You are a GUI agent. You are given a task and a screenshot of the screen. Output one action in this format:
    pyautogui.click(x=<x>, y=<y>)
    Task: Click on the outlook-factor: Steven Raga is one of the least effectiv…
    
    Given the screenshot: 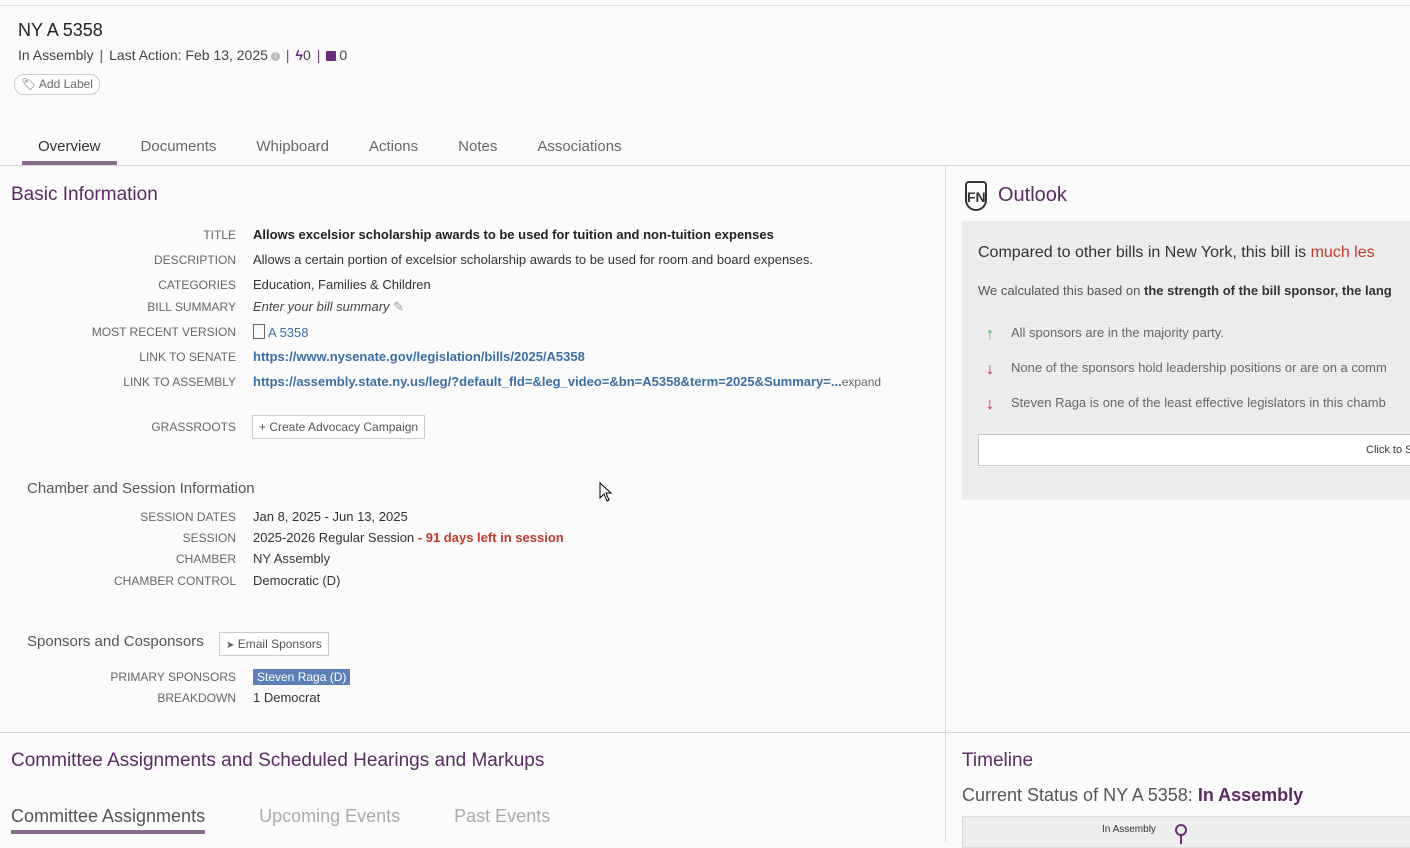 What is the action you would take?
    pyautogui.click(x=1198, y=402)
    